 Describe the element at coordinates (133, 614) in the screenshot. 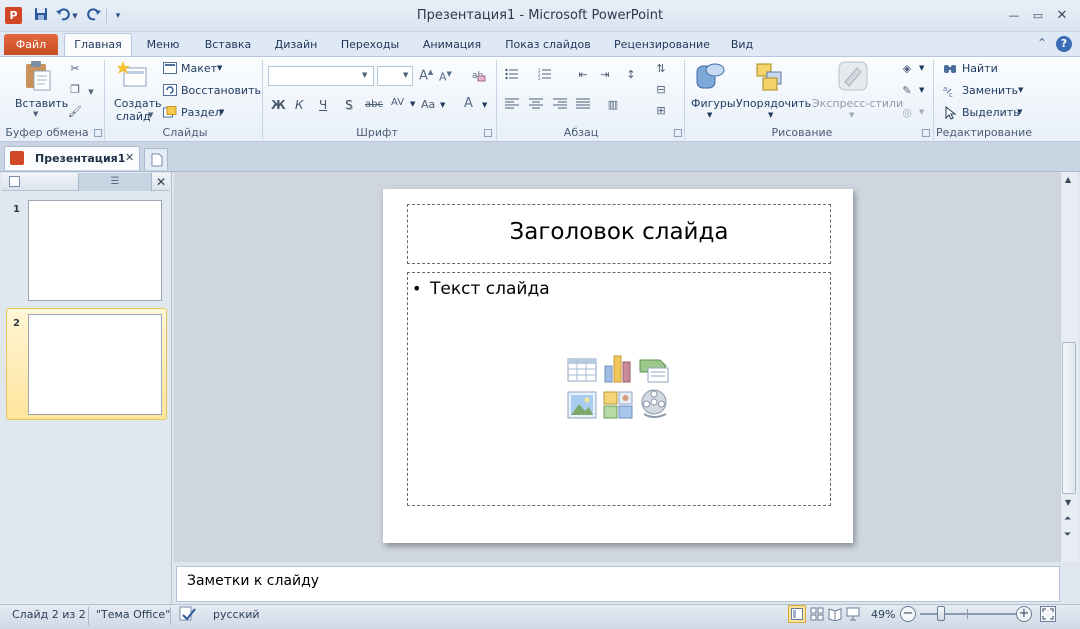

I see `theme-status: "Тема Office"` at that location.